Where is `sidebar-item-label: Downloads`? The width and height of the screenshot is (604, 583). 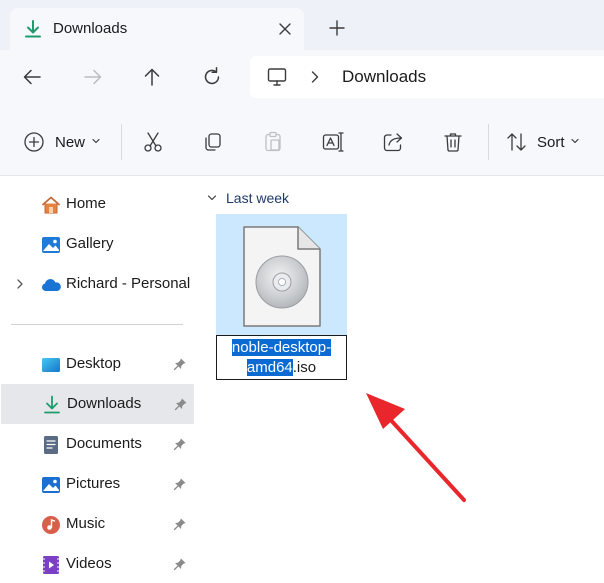 sidebar-item-label: Downloads is located at coordinates (104, 403).